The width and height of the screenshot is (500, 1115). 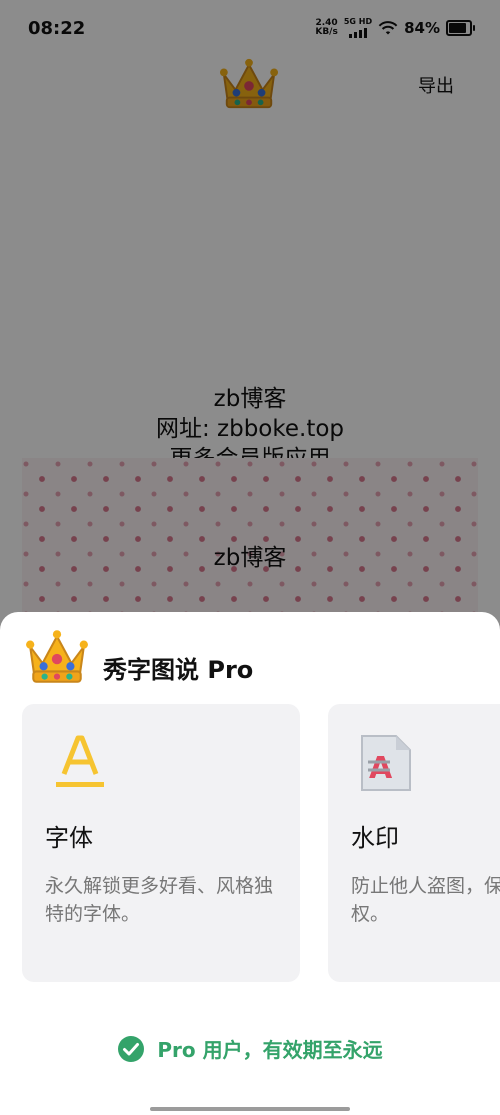 I want to click on feature-card-font: 字体 永久解锁更多好看、风格独特的字体。, so click(x=161, y=843).